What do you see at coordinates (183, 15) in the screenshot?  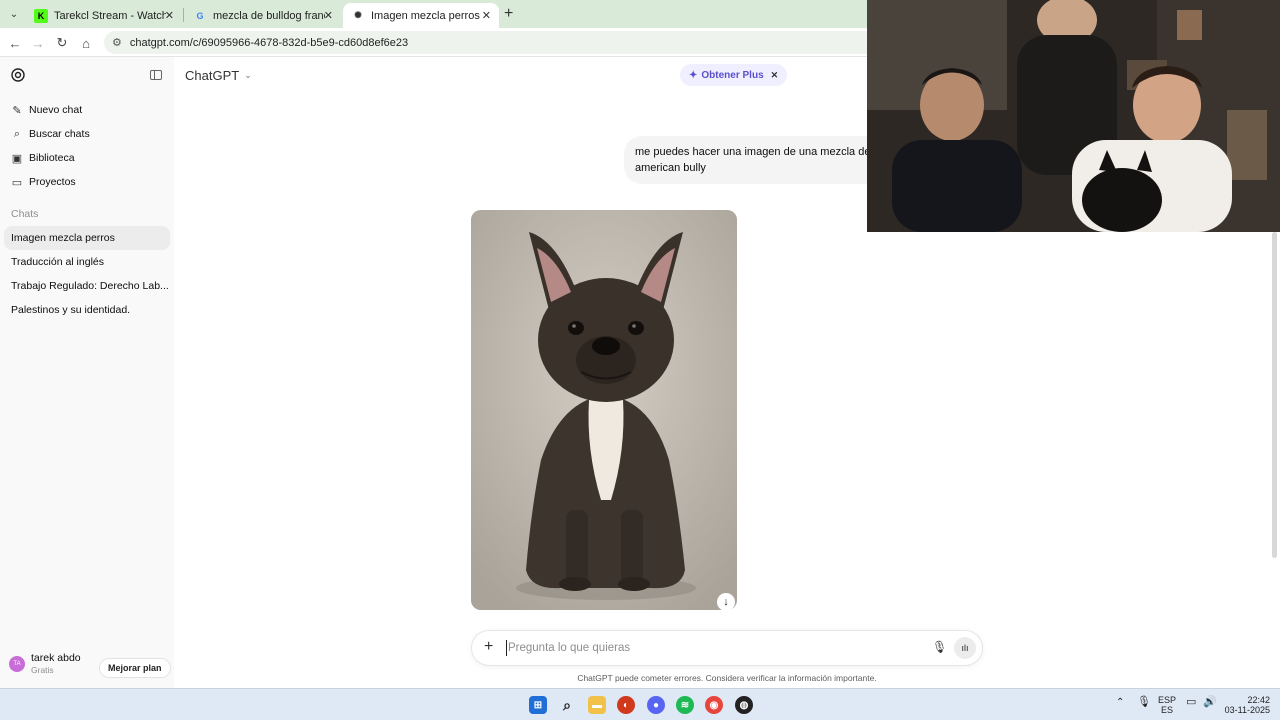 I see `tab-separator` at bounding box center [183, 15].